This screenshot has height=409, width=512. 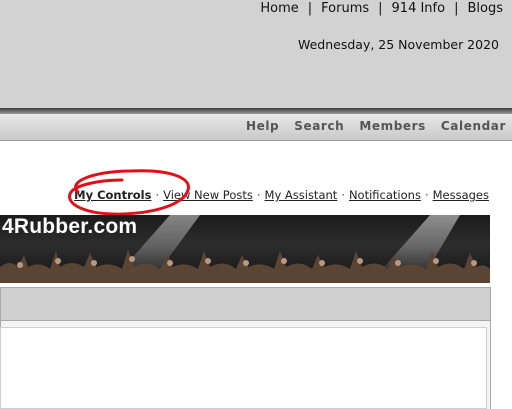 What do you see at coordinates (485, 8) in the screenshot?
I see `top-nav-blogs: Blogs` at bounding box center [485, 8].